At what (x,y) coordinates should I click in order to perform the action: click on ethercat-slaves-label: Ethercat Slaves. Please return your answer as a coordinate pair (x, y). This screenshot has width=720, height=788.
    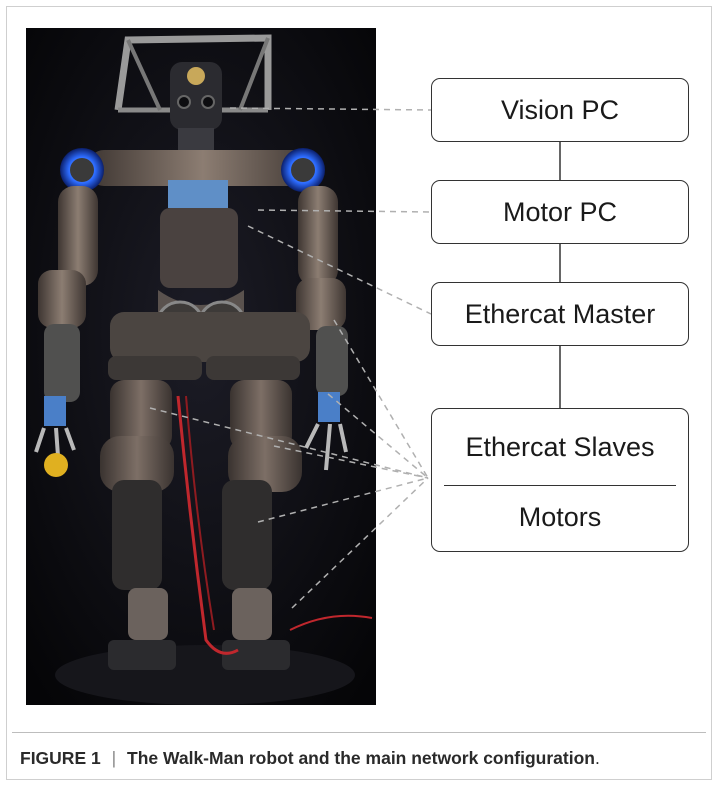
    Looking at the image, I should click on (560, 446).